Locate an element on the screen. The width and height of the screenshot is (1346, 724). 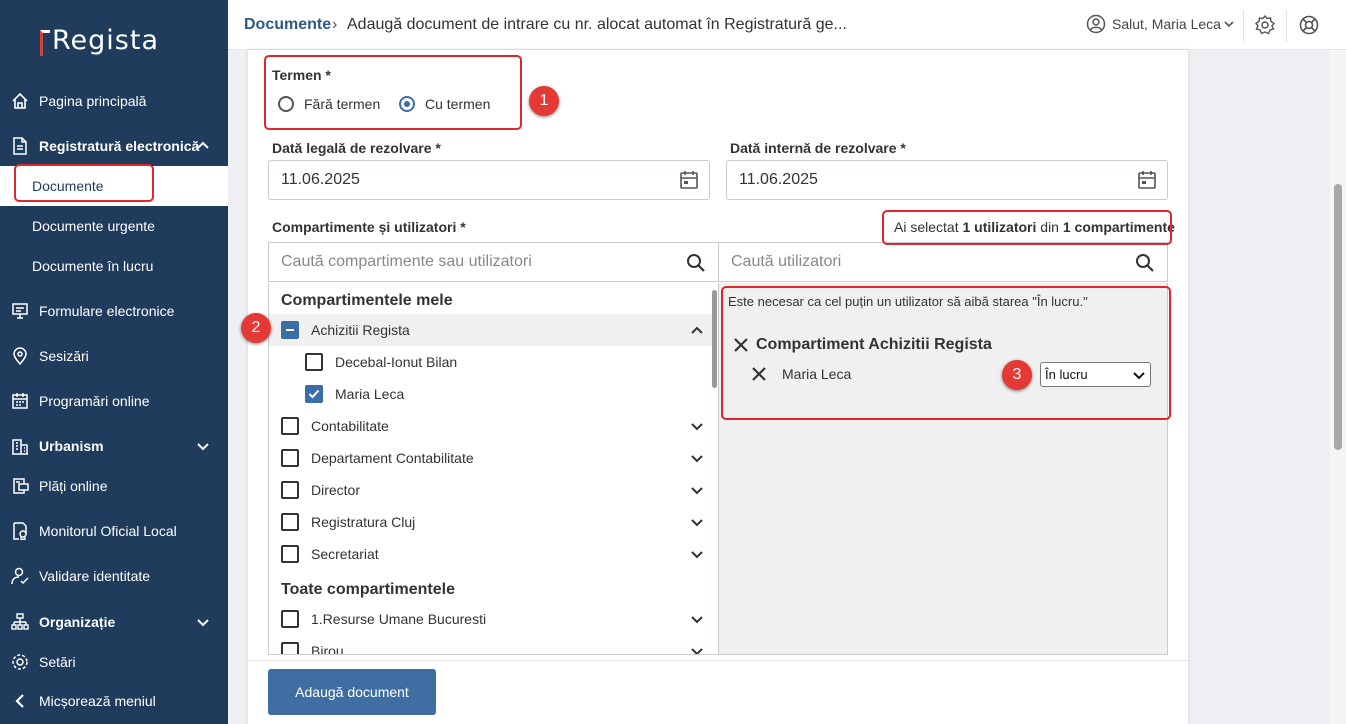
sidebar-item-urbanism: Urbanism is located at coordinates (114, 446).